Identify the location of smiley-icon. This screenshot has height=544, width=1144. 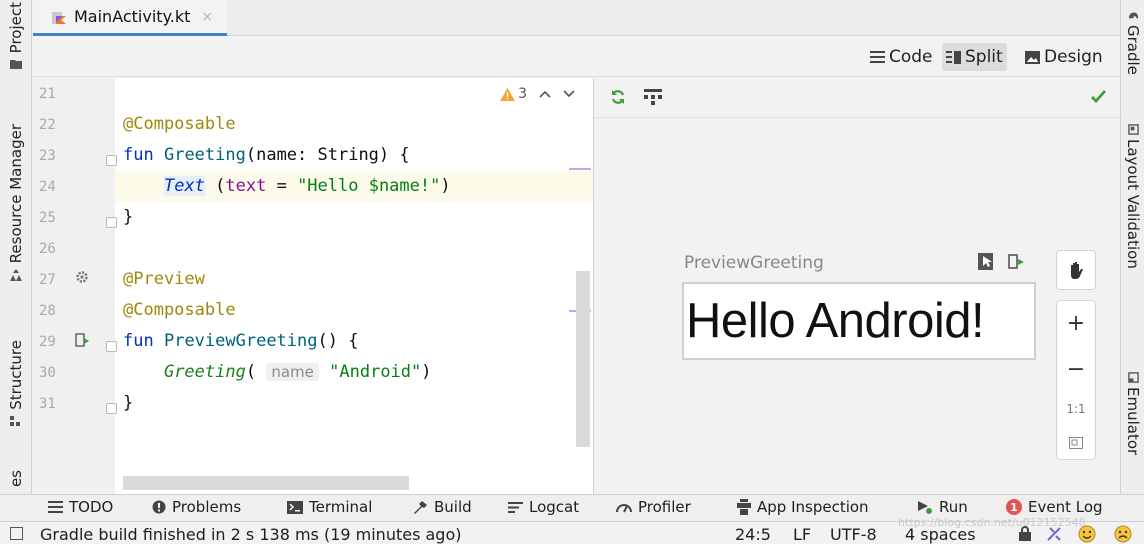
(1087, 534).